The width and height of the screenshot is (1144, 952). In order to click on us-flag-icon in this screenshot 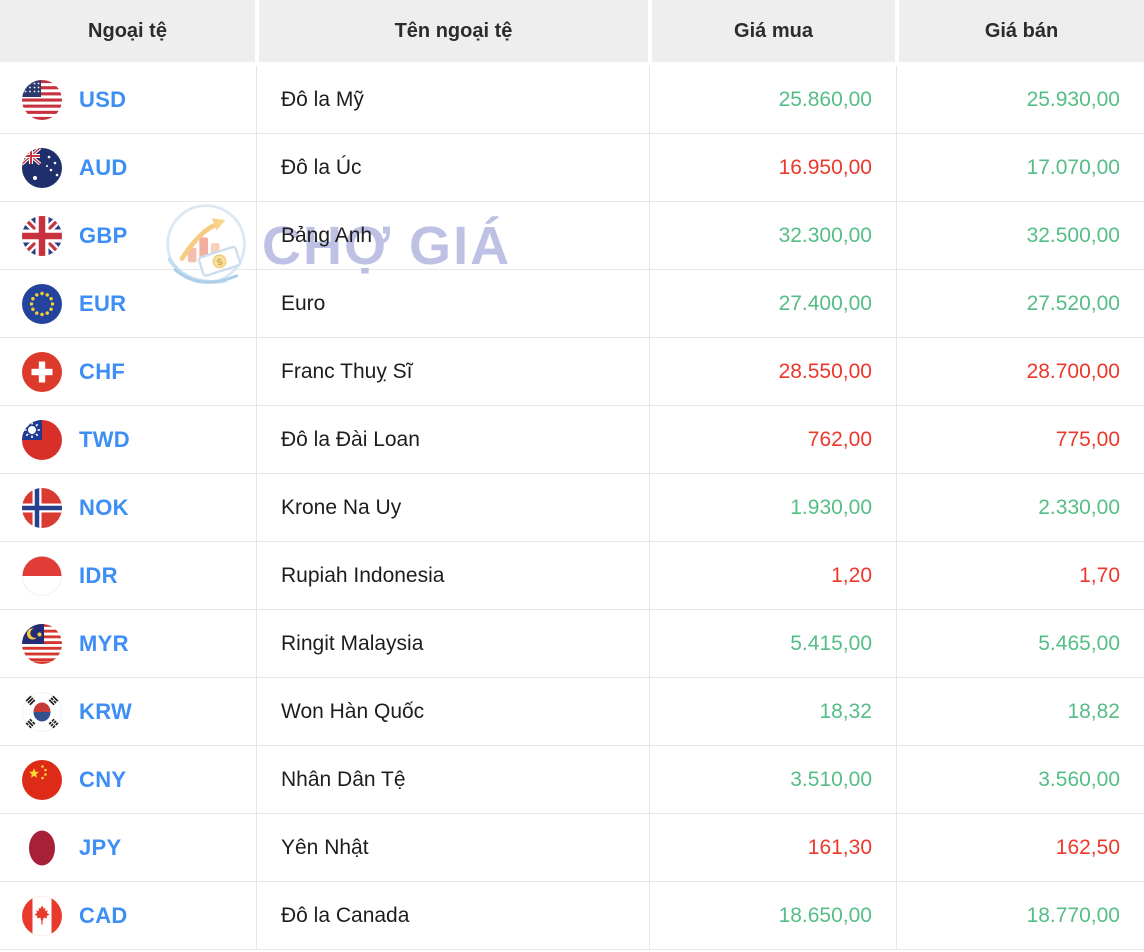, I will do `click(42, 99)`.